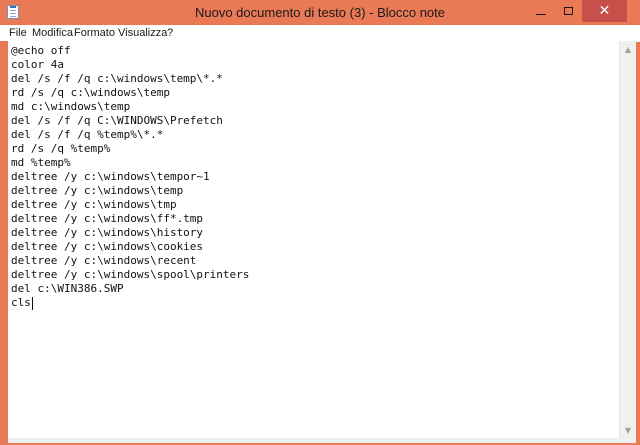 The image size is (640, 445). What do you see at coordinates (107, 246) in the screenshot?
I see `text-line: deltree /y c:\windows\cookies` at bounding box center [107, 246].